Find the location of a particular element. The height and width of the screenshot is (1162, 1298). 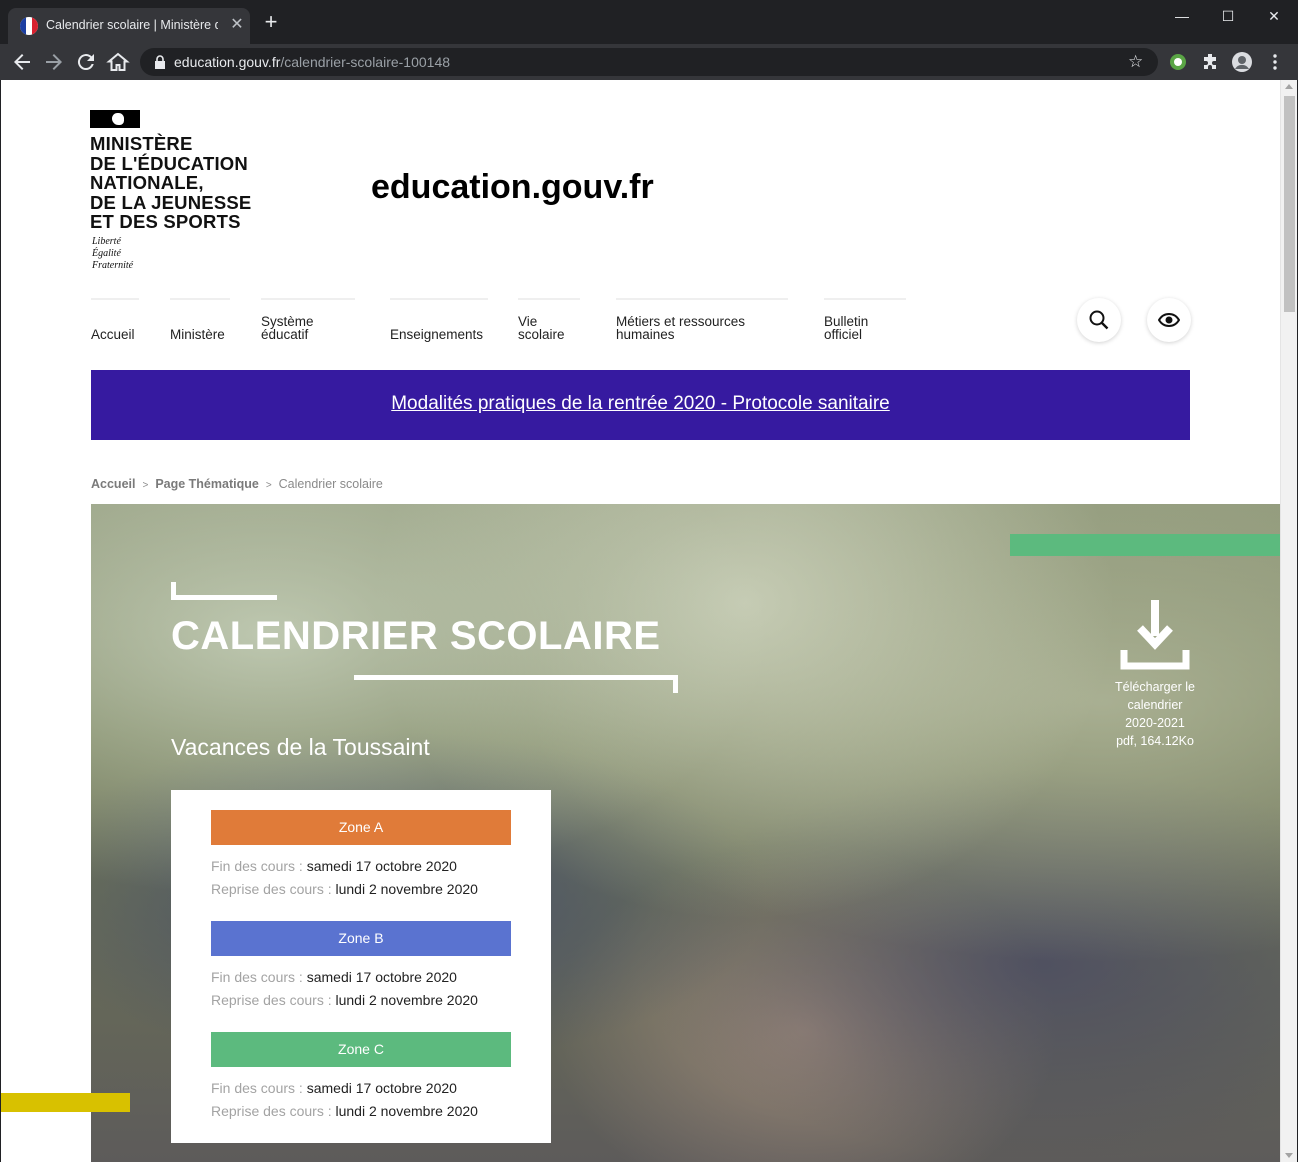

nav-item-systeme-educatif: Système éducatif is located at coordinates (308, 321).